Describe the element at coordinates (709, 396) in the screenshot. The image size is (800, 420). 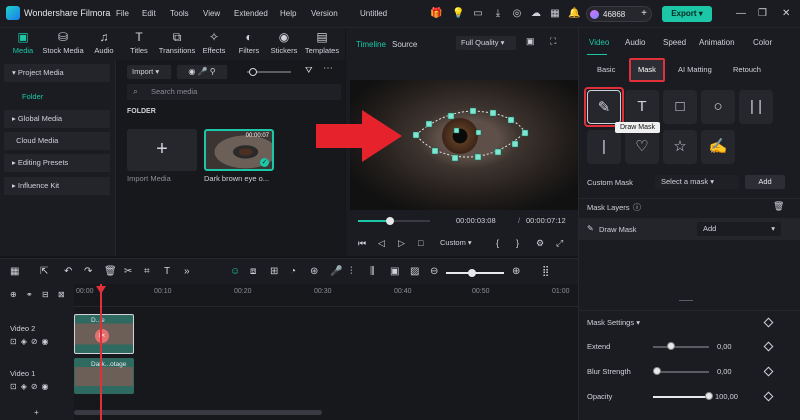
I see `opacity-slider-handle` at that location.